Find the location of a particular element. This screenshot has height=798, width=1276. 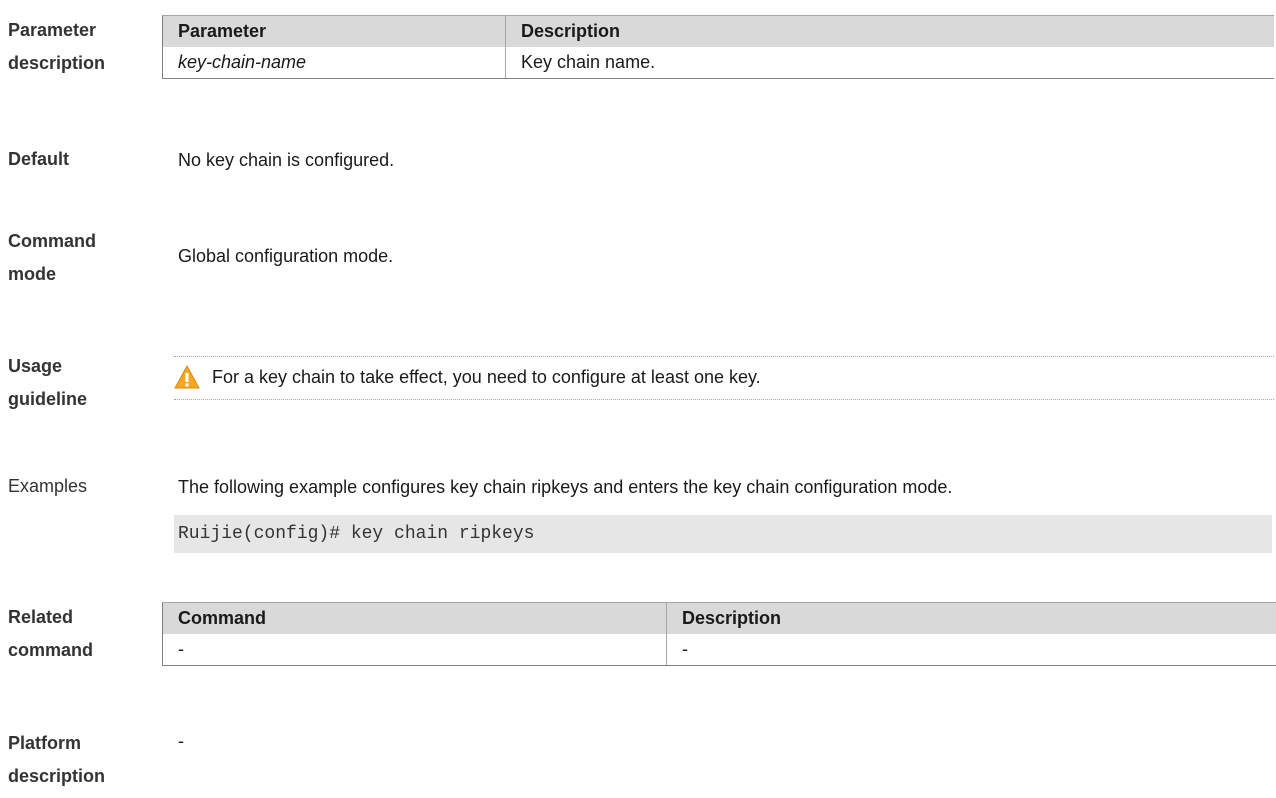

usage-guideline-label: Usage guideline is located at coordinates (47, 383).